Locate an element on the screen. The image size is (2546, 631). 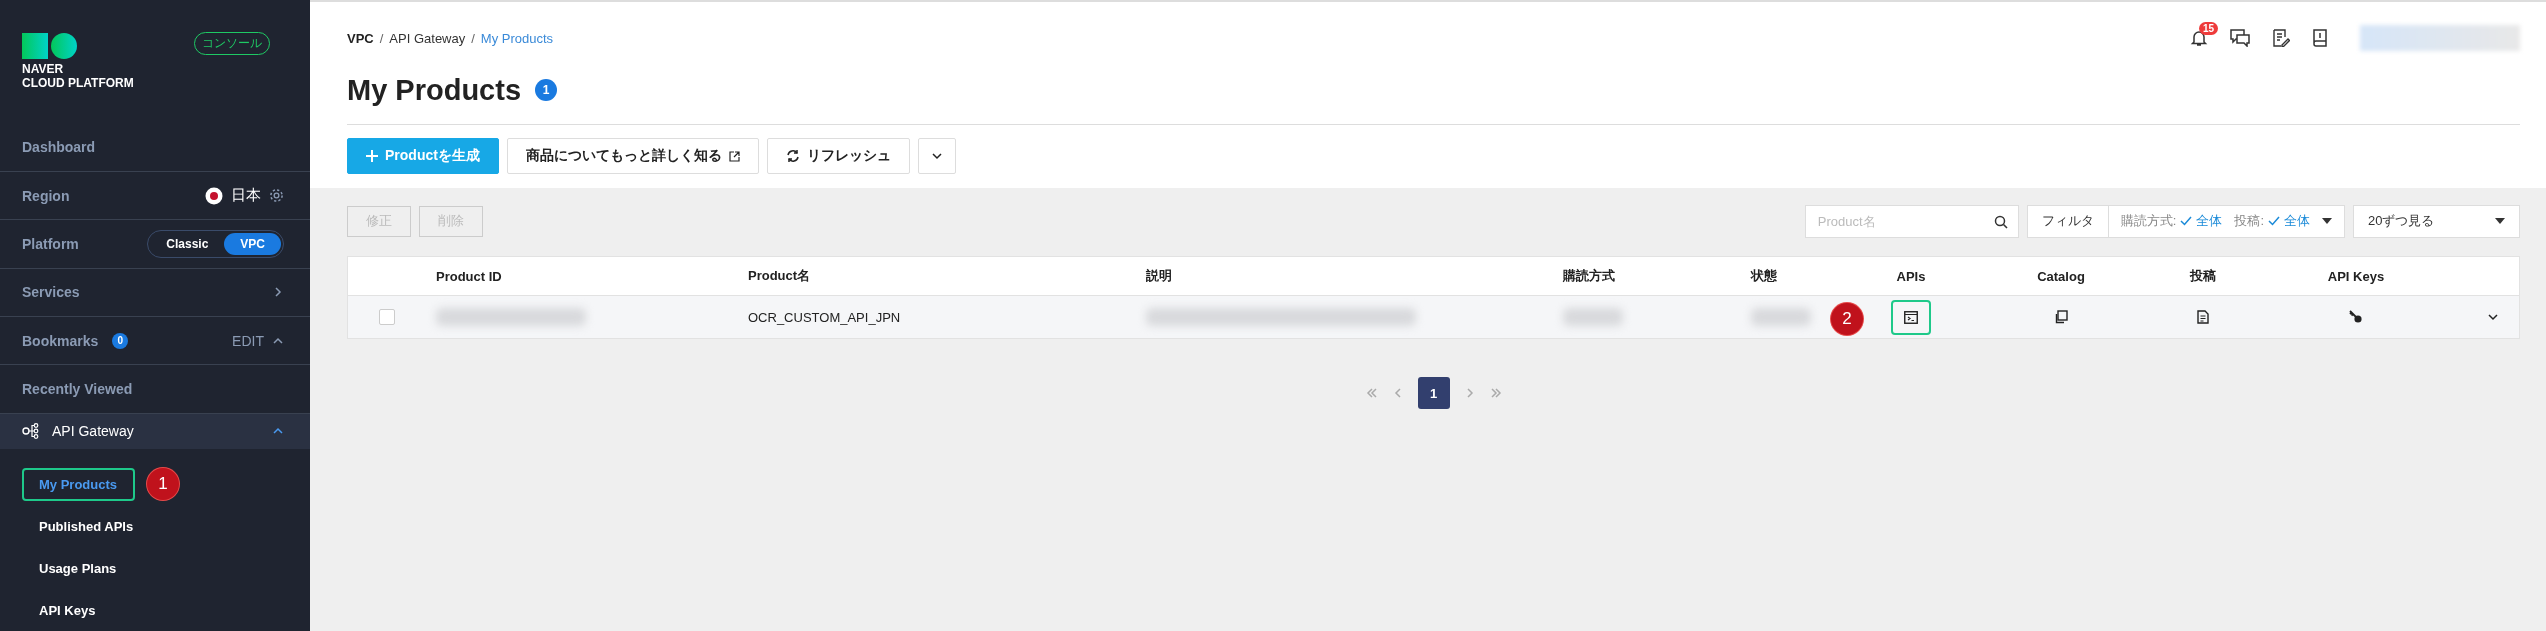
page-size-select: 20ずつ見る is located at coordinates (2436, 221).